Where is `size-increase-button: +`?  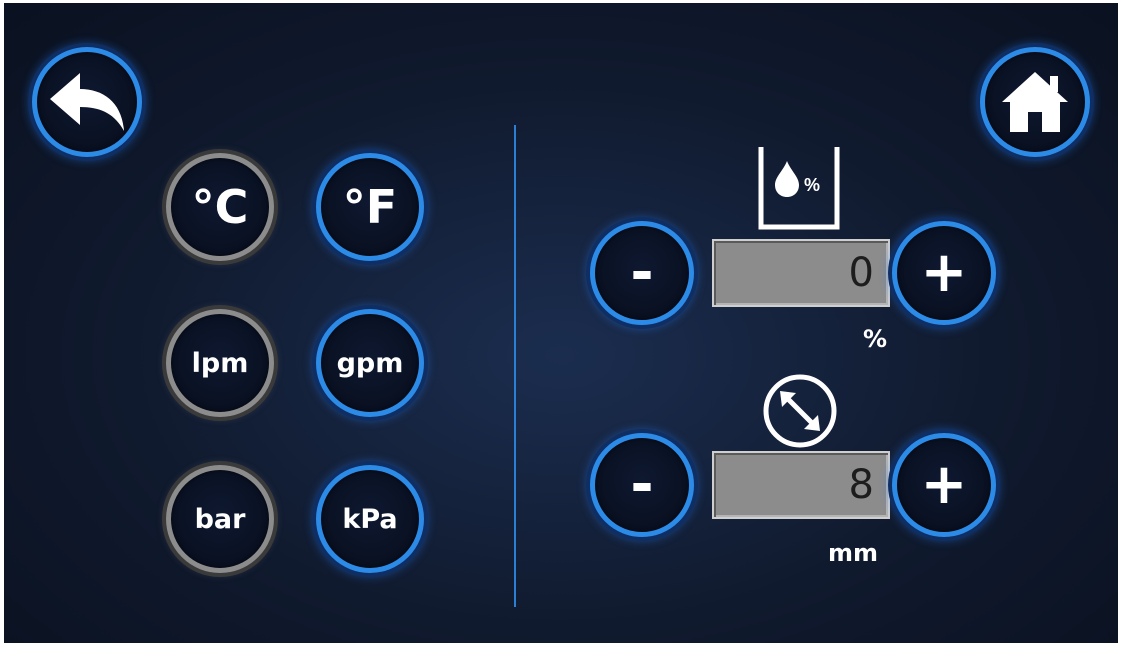
size-increase-button: + is located at coordinates (944, 485).